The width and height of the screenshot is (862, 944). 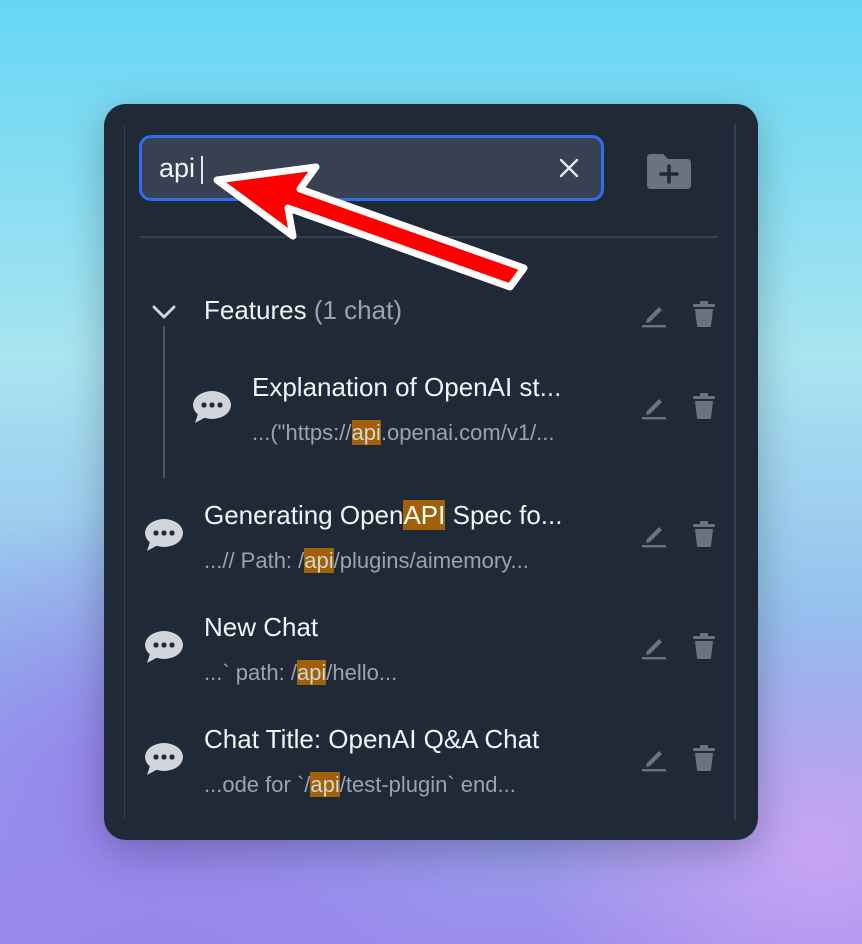 What do you see at coordinates (261, 627) in the screenshot?
I see `chat-title: New Chat` at bounding box center [261, 627].